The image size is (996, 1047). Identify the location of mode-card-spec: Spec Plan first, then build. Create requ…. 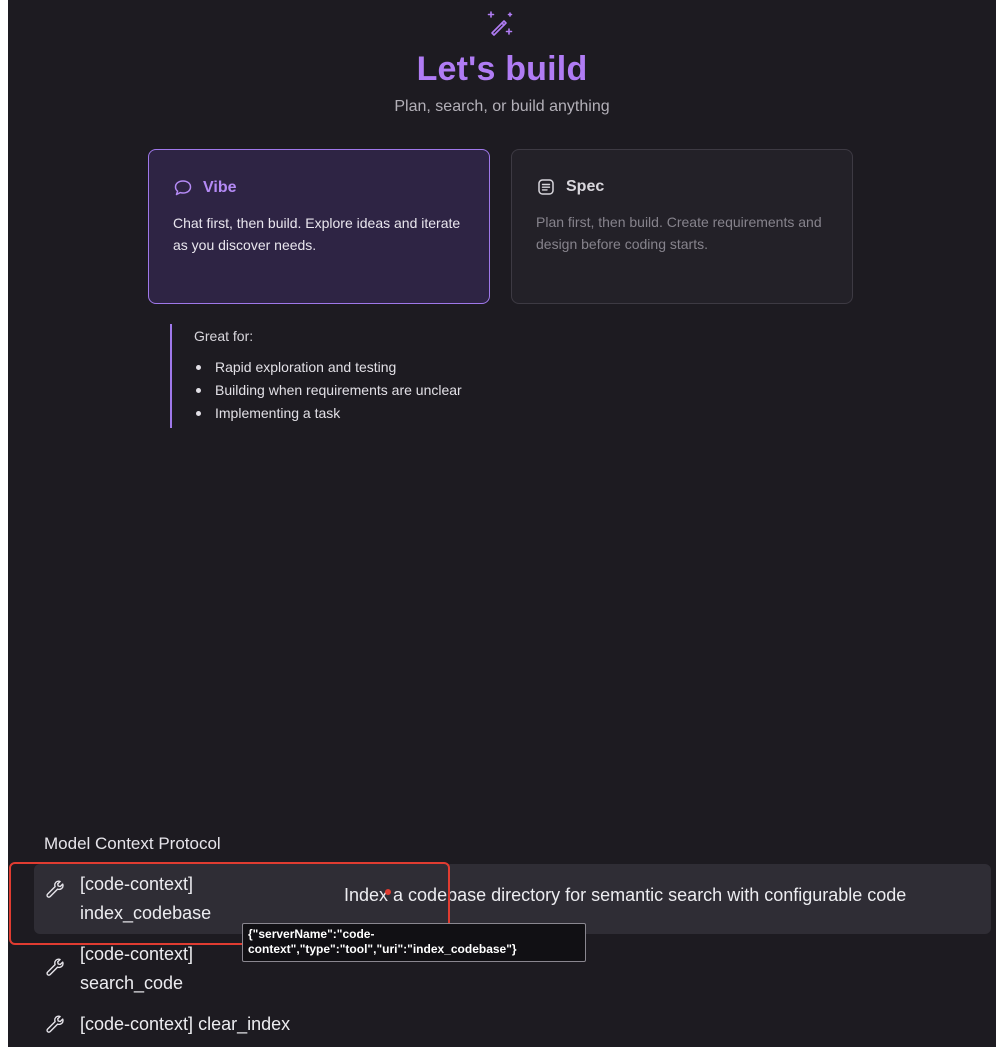
(682, 226).